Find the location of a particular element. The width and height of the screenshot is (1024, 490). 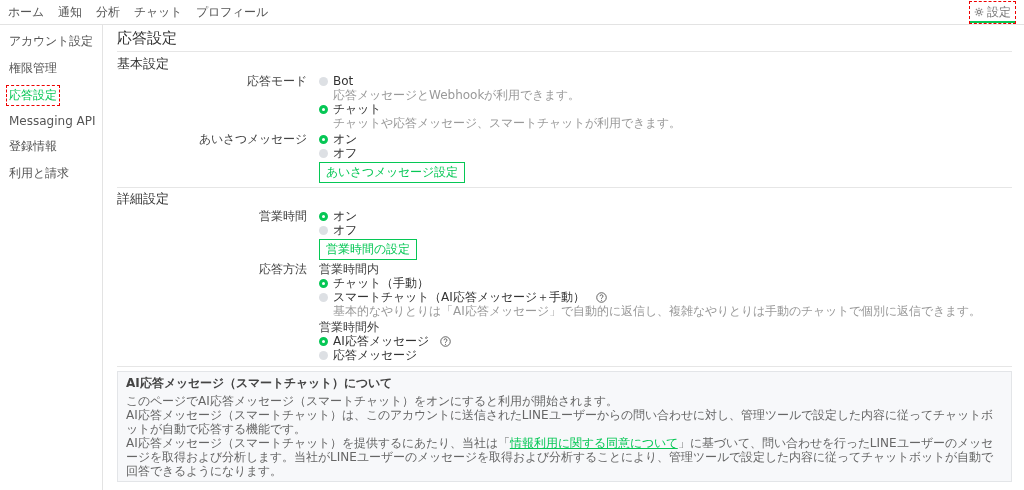

info-title: AI応答メッセージ（スマートチャット）について is located at coordinates (259, 383).